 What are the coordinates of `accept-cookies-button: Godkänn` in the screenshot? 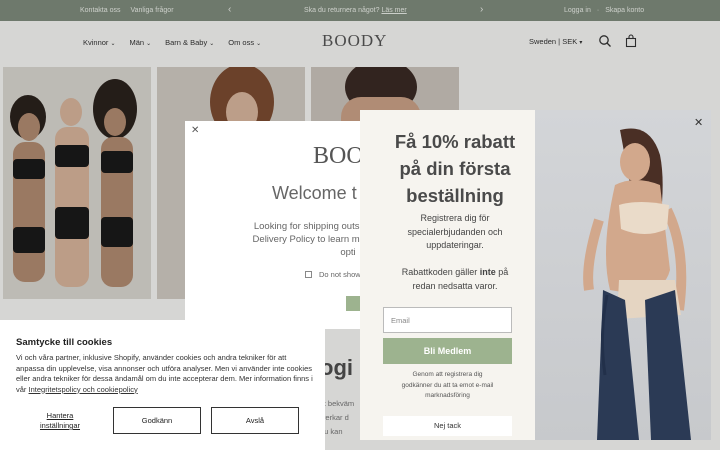 It's located at (157, 420).